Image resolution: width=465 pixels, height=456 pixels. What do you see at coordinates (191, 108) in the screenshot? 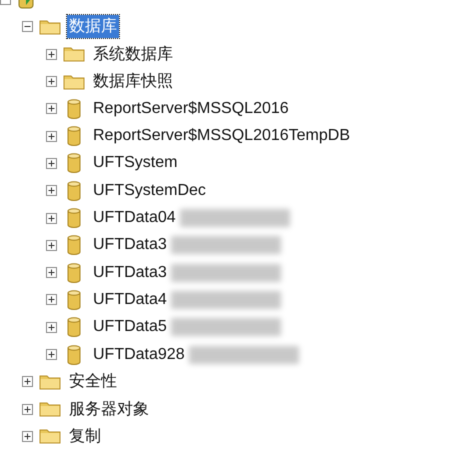
I see `tree-item: ReportServer$MSSQL2016` at bounding box center [191, 108].